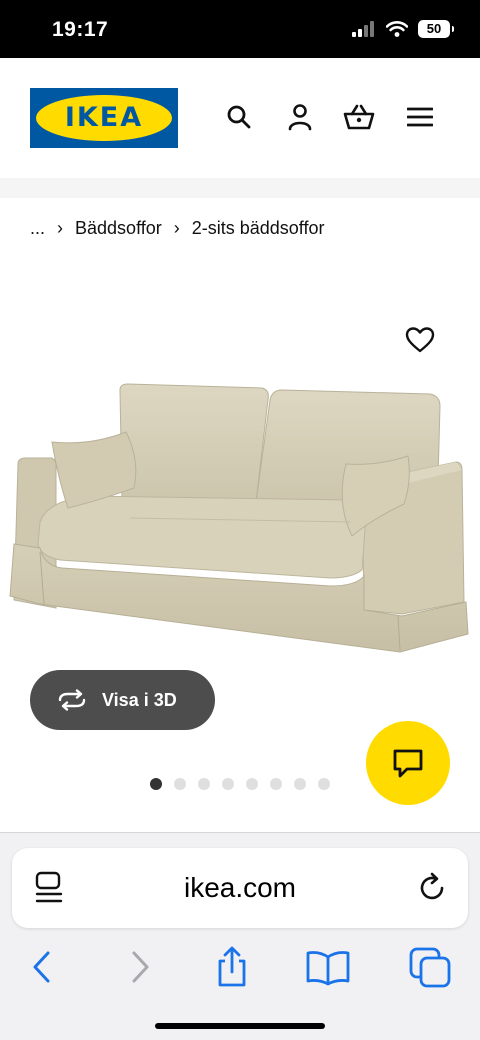 The height and width of the screenshot is (1040, 480). I want to click on wifi-icon, so click(397, 29).